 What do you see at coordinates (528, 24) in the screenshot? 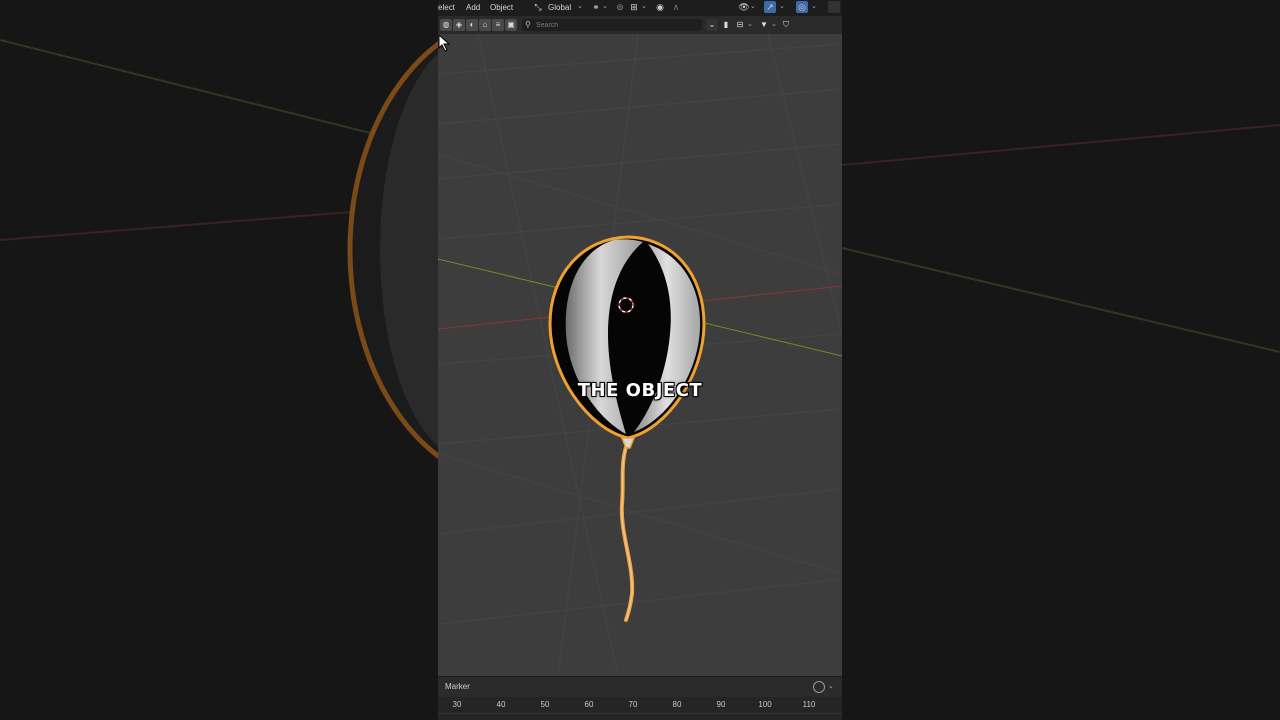
I see `search-icon: ⚲` at bounding box center [528, 24].